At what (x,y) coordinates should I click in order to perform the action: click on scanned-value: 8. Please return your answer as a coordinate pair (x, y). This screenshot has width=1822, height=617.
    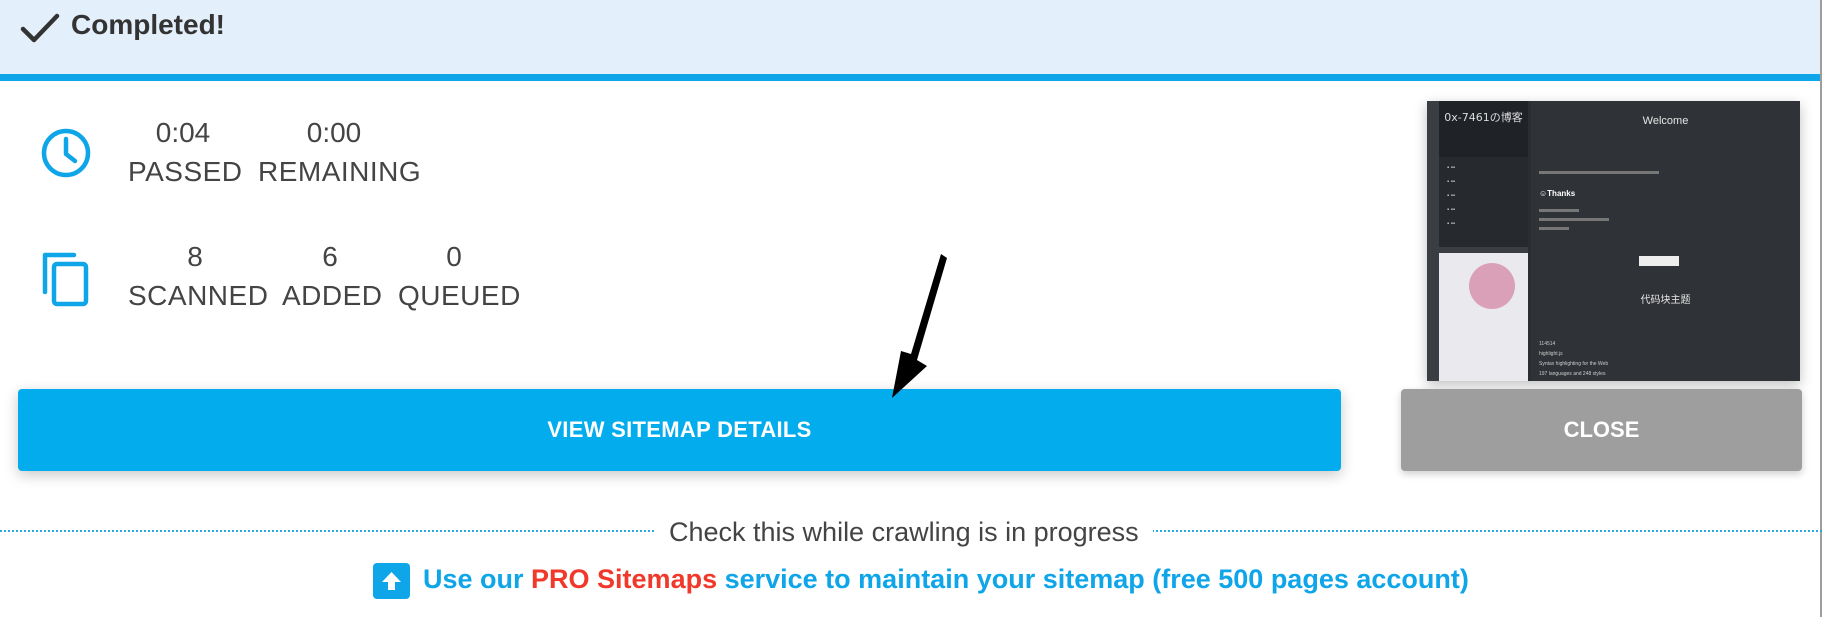
    Looking at the image, I should click on (195, 256).